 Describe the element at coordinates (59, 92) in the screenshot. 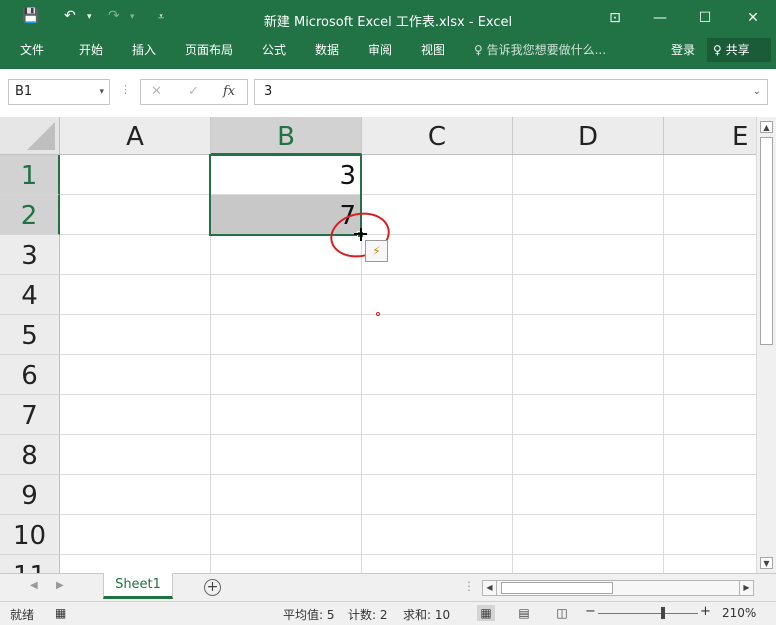

I see `name-box: B1 ▾` at that location.